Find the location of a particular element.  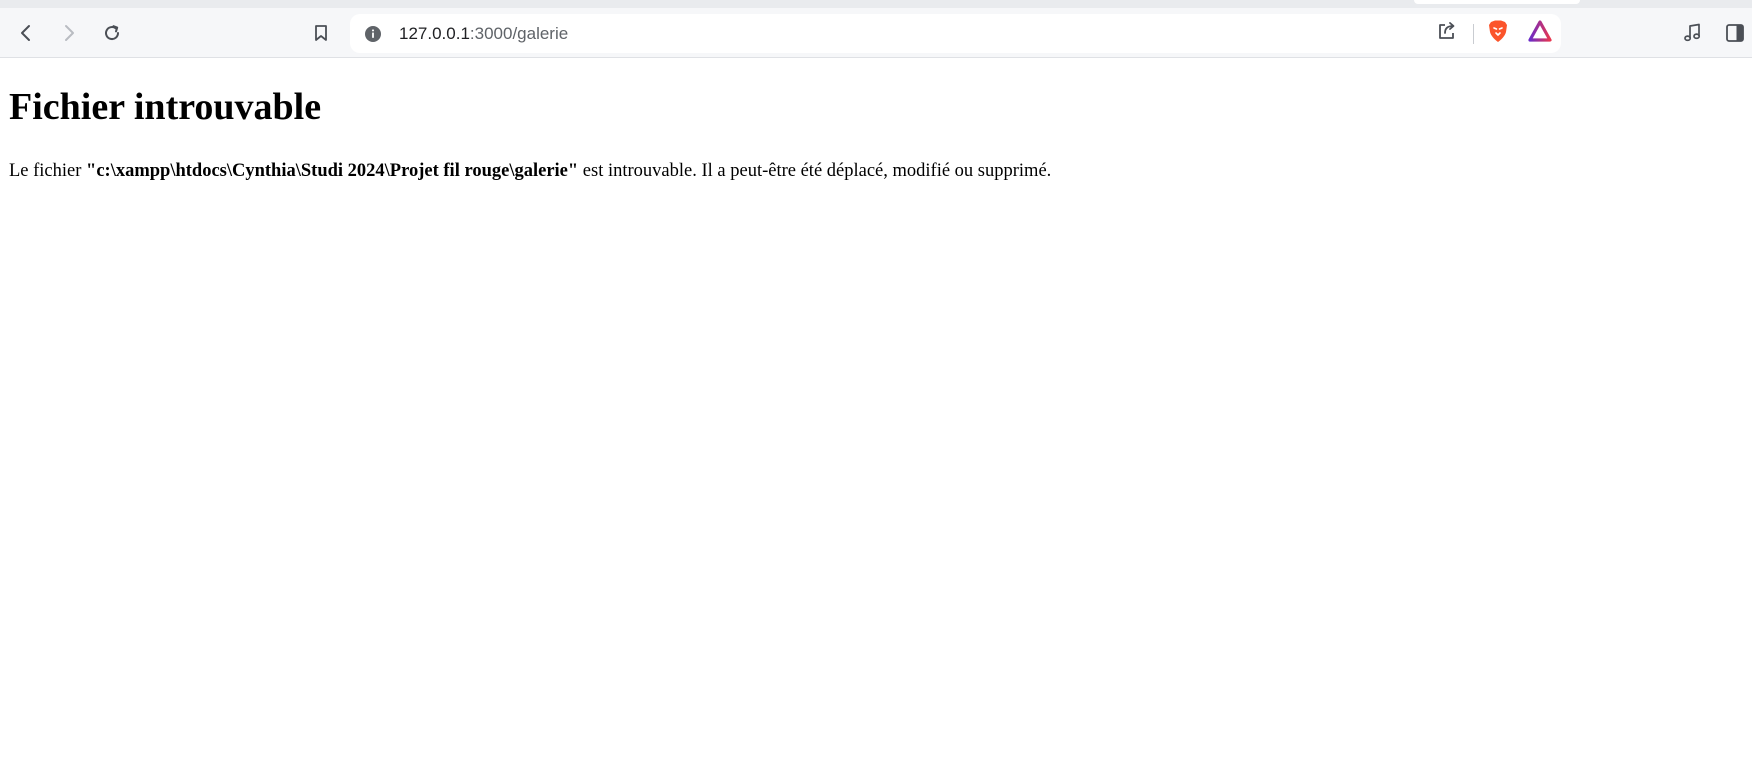

bookmark-button is located at coordinates (321, 33).